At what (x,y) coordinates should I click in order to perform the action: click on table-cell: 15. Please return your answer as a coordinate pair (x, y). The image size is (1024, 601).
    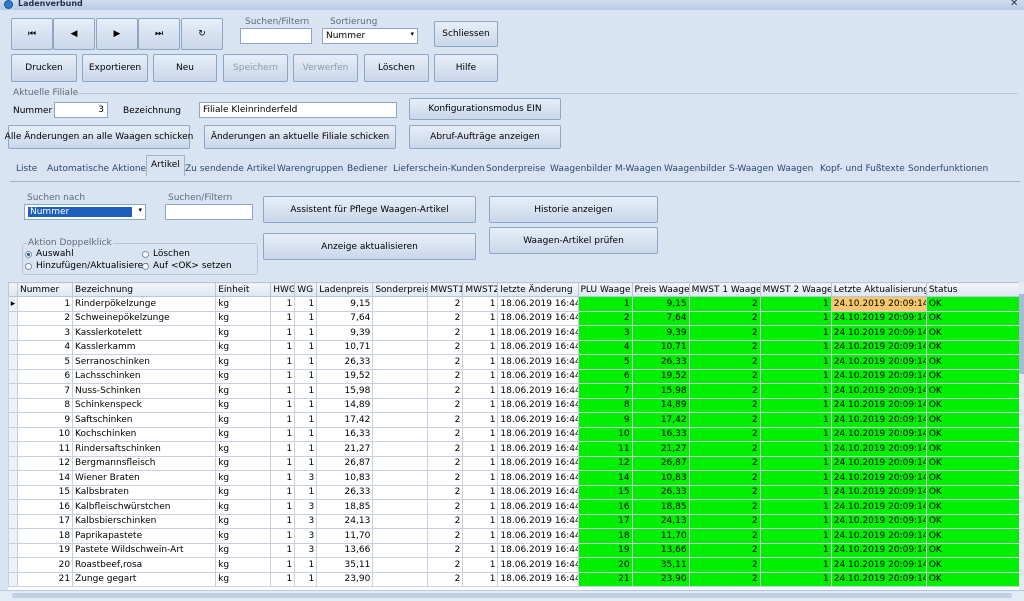
    Looking at the image, I should click on (45, 492).